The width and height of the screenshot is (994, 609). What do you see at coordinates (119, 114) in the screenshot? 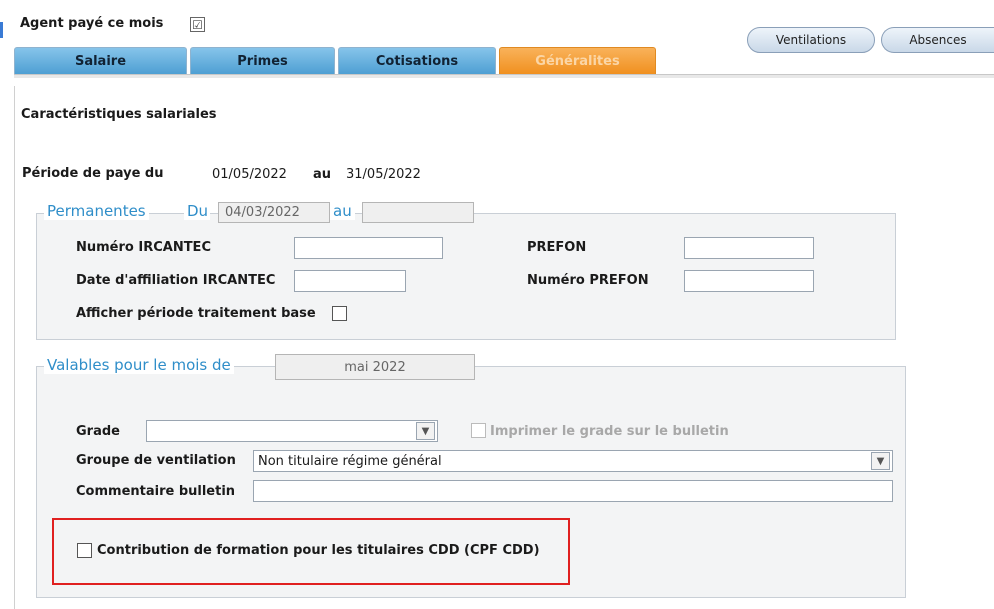
I see `section-title: Caractéristiques salariales` at bounding box center [119, 114].